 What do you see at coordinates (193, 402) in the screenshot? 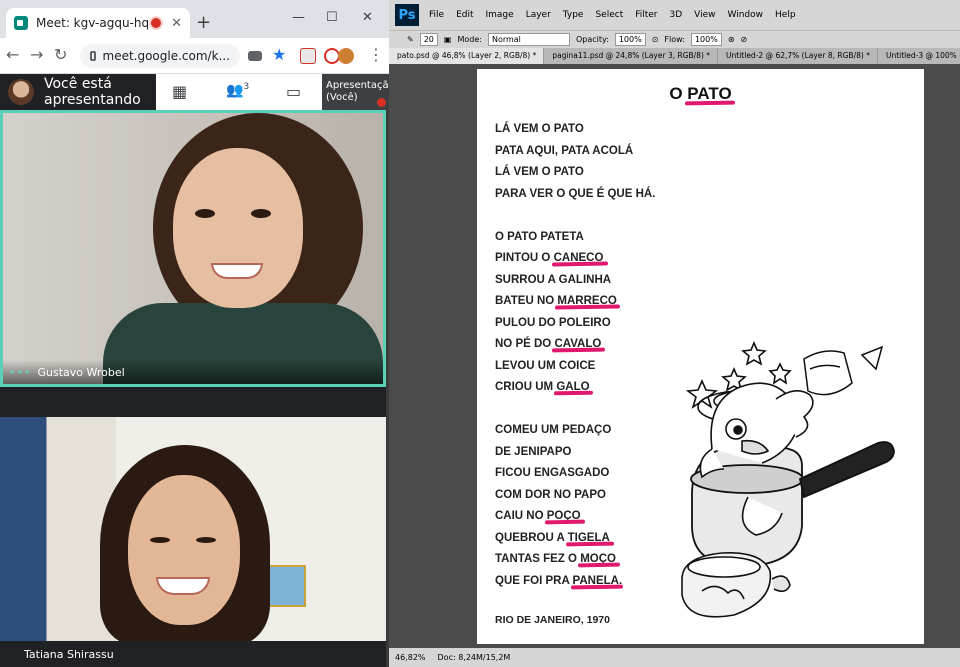
I see `video-gap` at bounding box center [193, 402].